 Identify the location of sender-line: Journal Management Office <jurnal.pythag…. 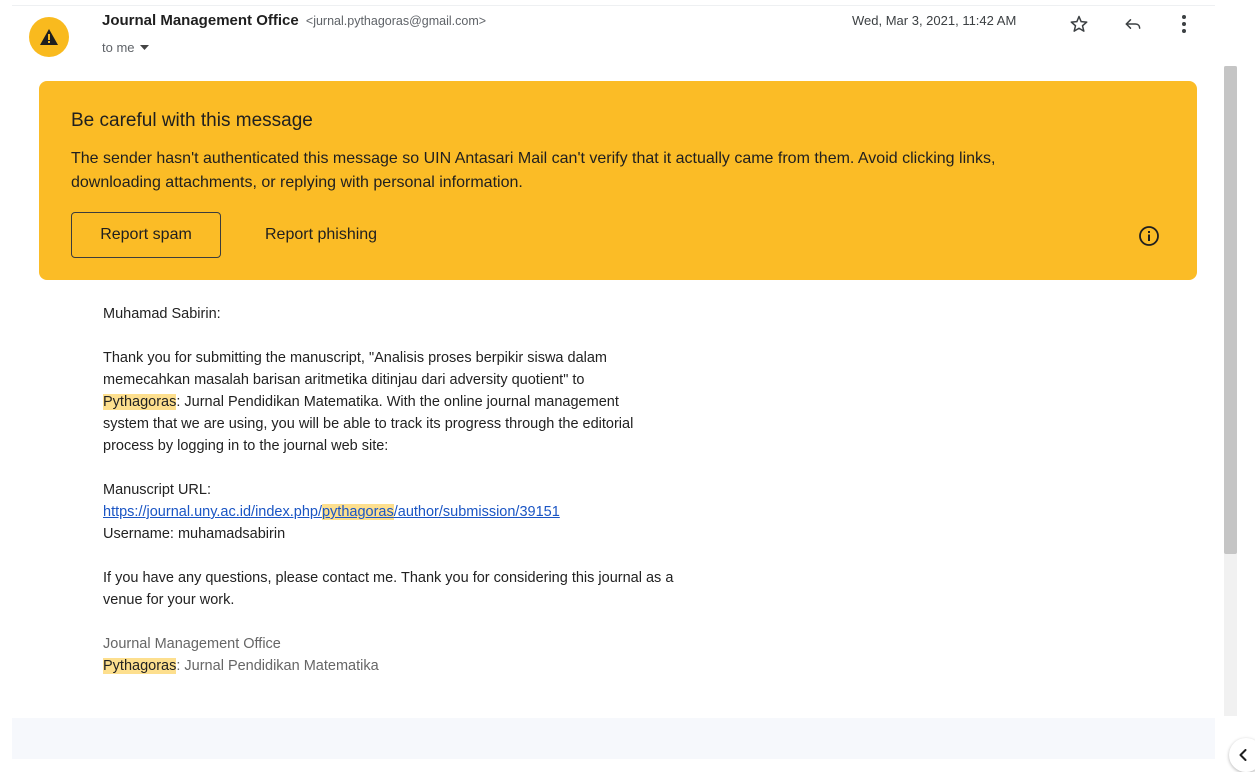
(294, 20).